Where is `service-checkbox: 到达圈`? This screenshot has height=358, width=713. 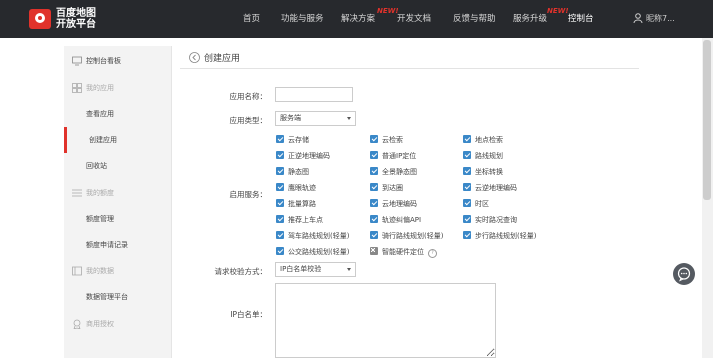
service-checkbox: 到达圈 is located at coordinates (386, 188).